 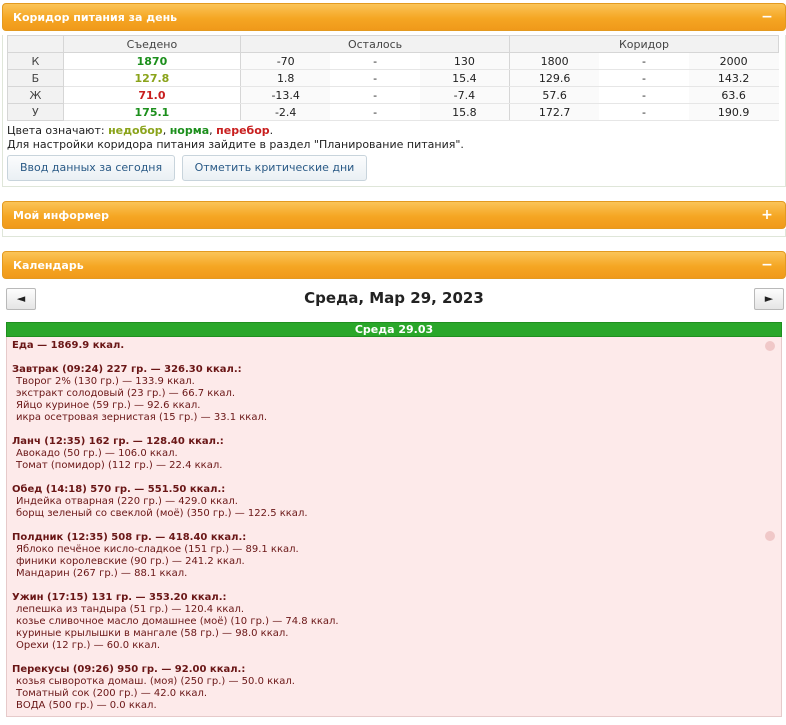 What do you see at coordinates (91, 168) in the screenshot?
I see `input-today-button: Ввод данных за сегодня` at bounding box center [91, 168].